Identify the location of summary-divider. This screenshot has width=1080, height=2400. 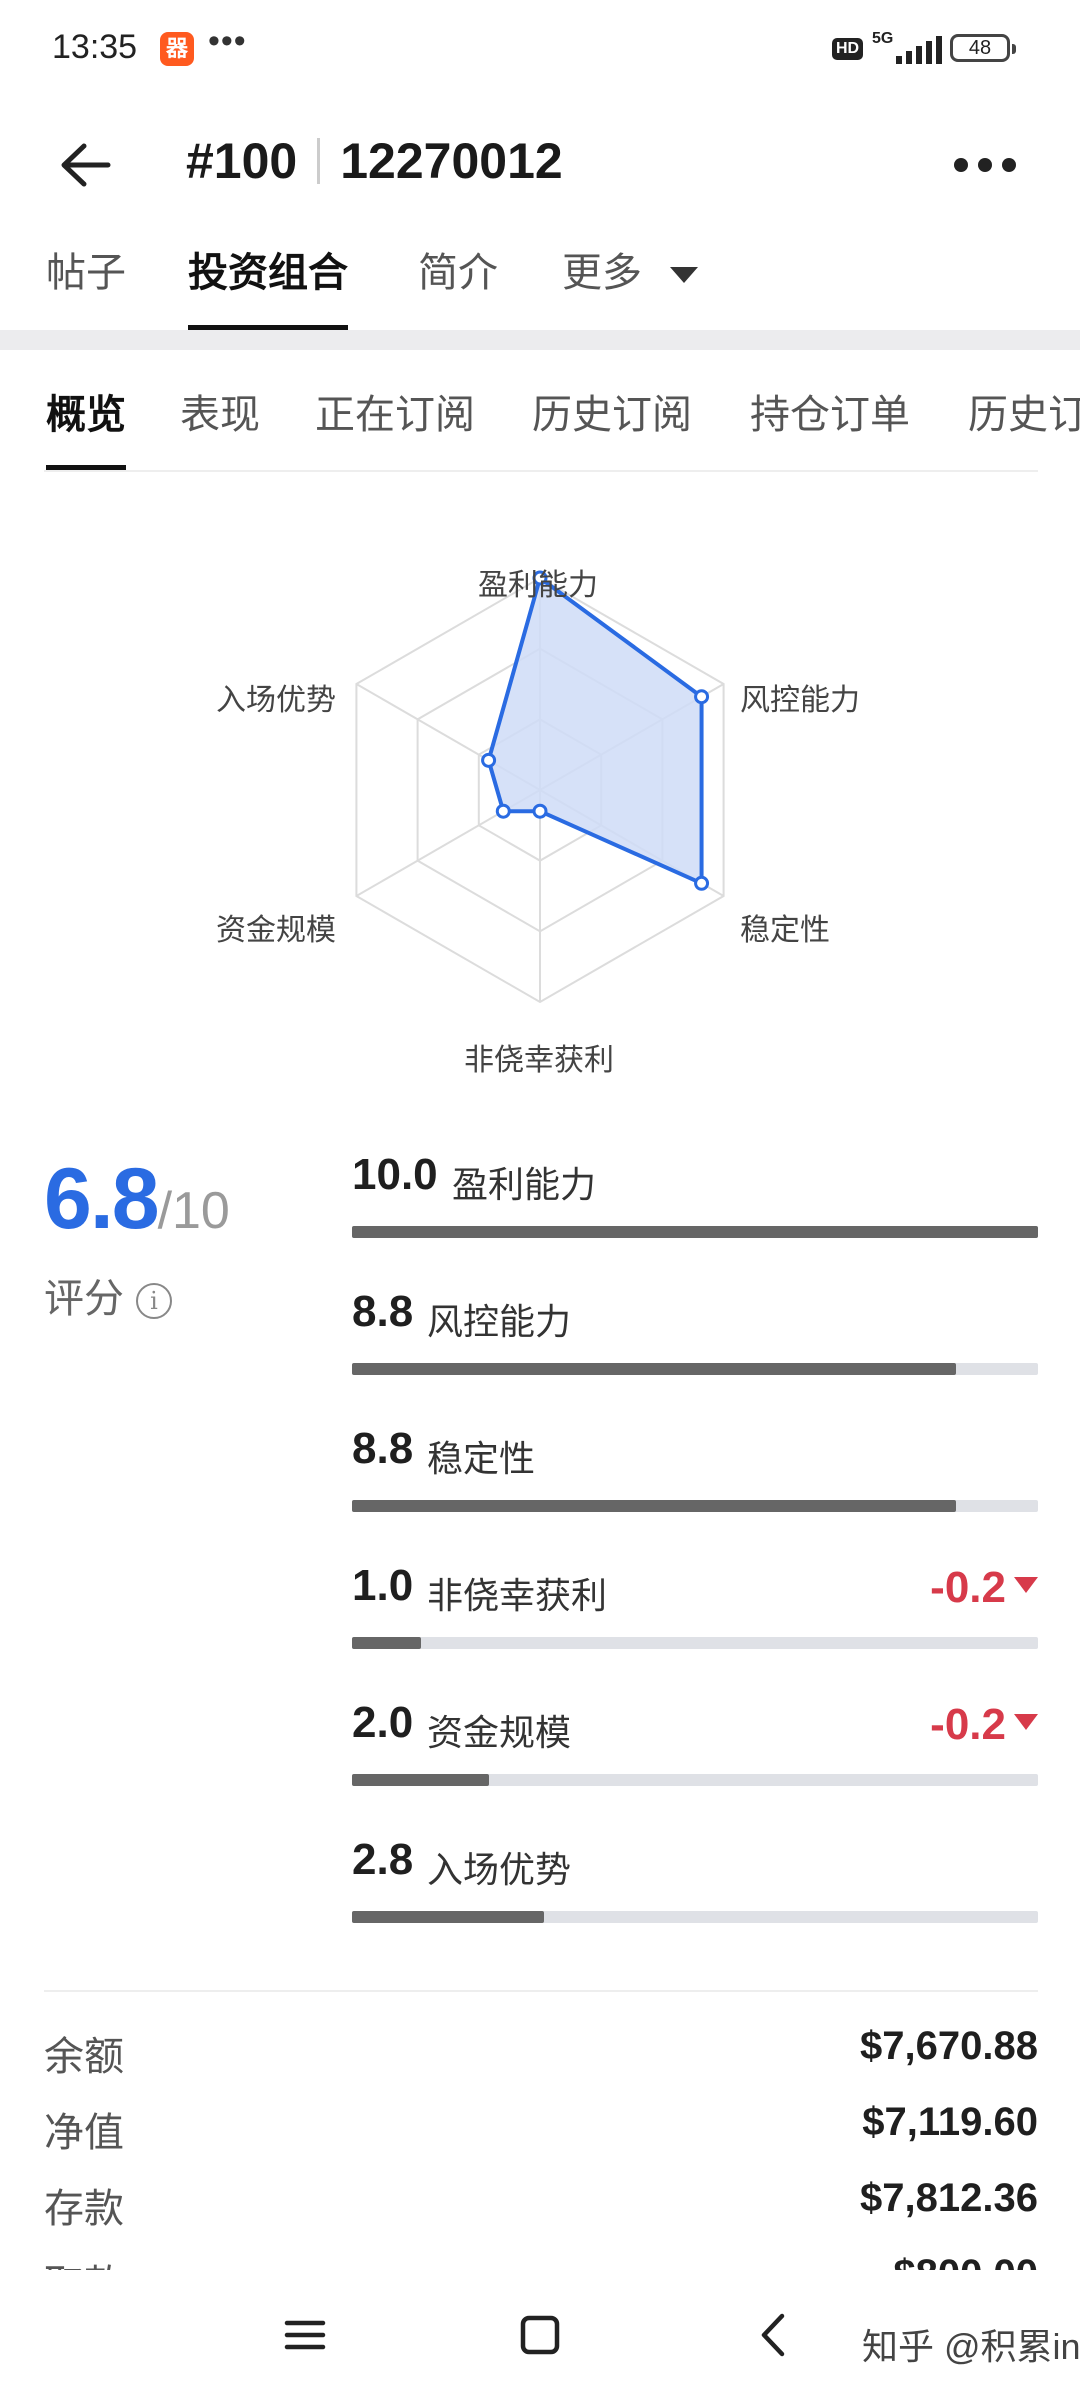
(541, 1991).